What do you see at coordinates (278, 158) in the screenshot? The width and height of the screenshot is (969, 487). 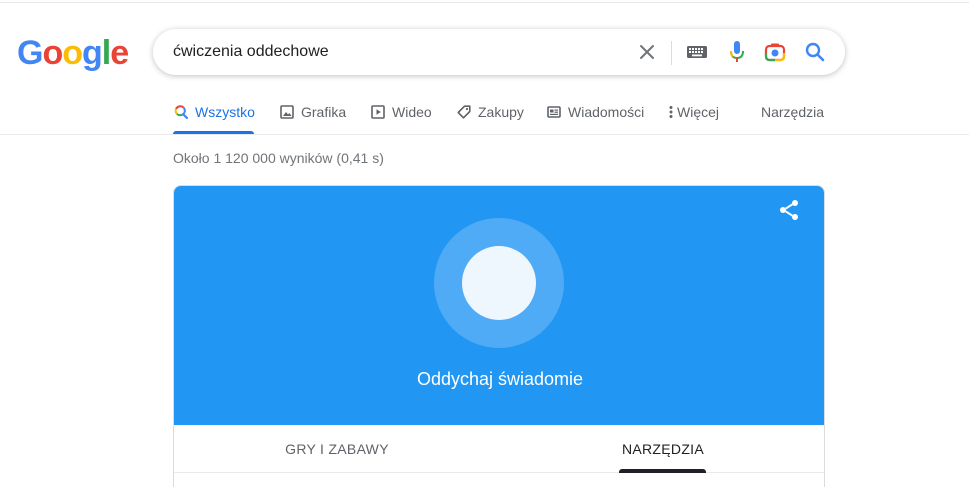 I see `result-stats: Około 1 120 000 wyników (0,41 s)` at bounding box center [278, 158].